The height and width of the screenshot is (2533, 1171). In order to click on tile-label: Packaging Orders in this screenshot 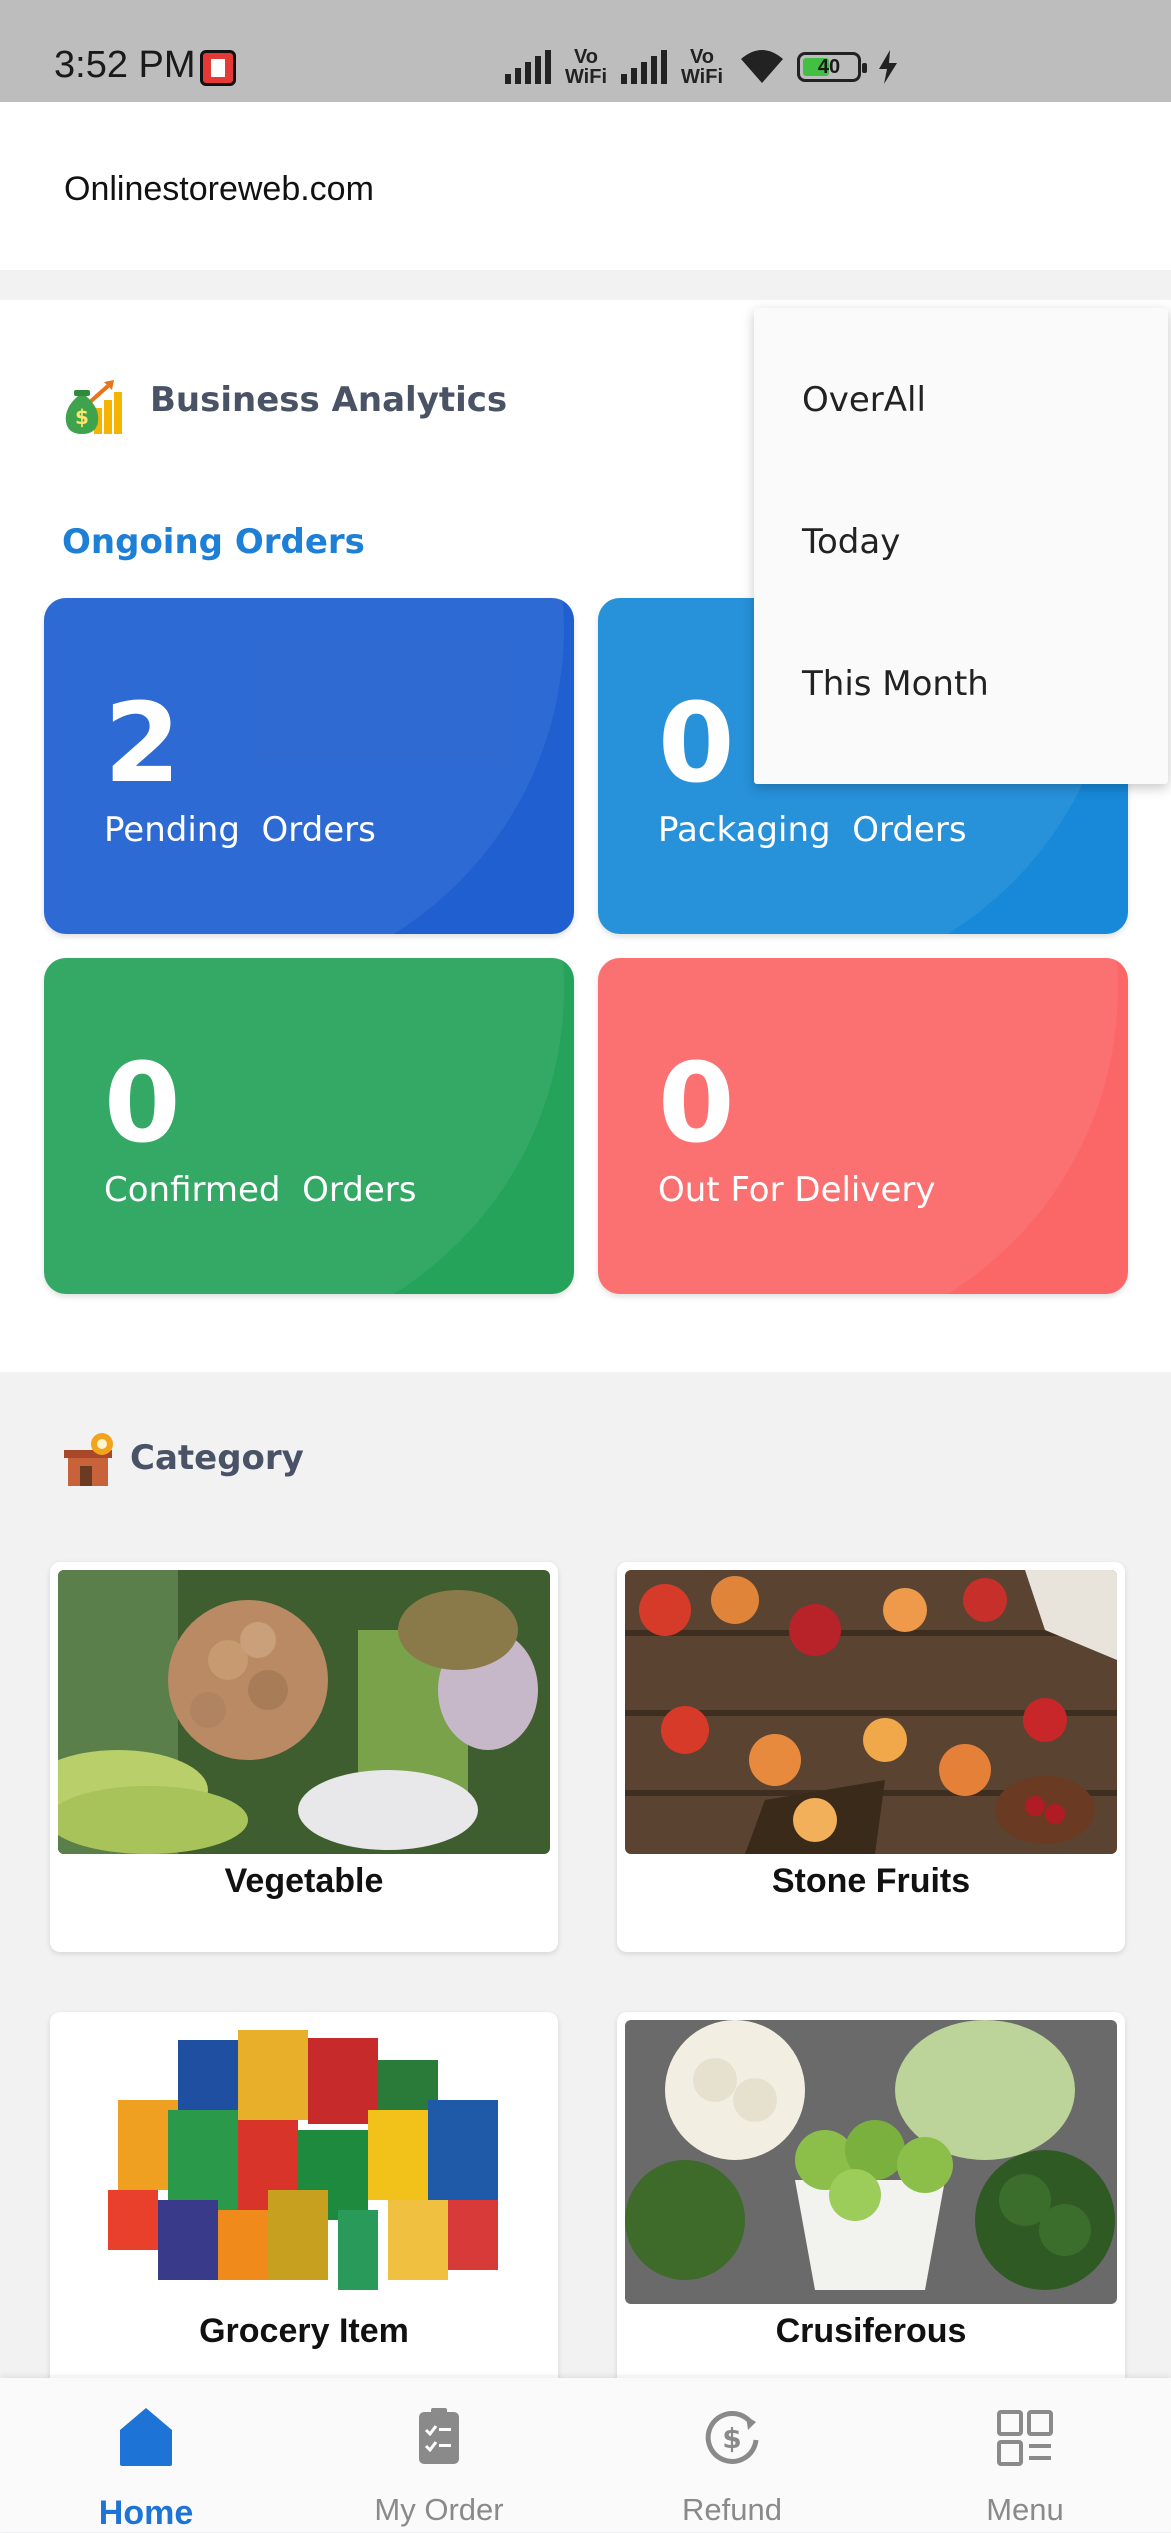, I will do `click(812, 830)`.